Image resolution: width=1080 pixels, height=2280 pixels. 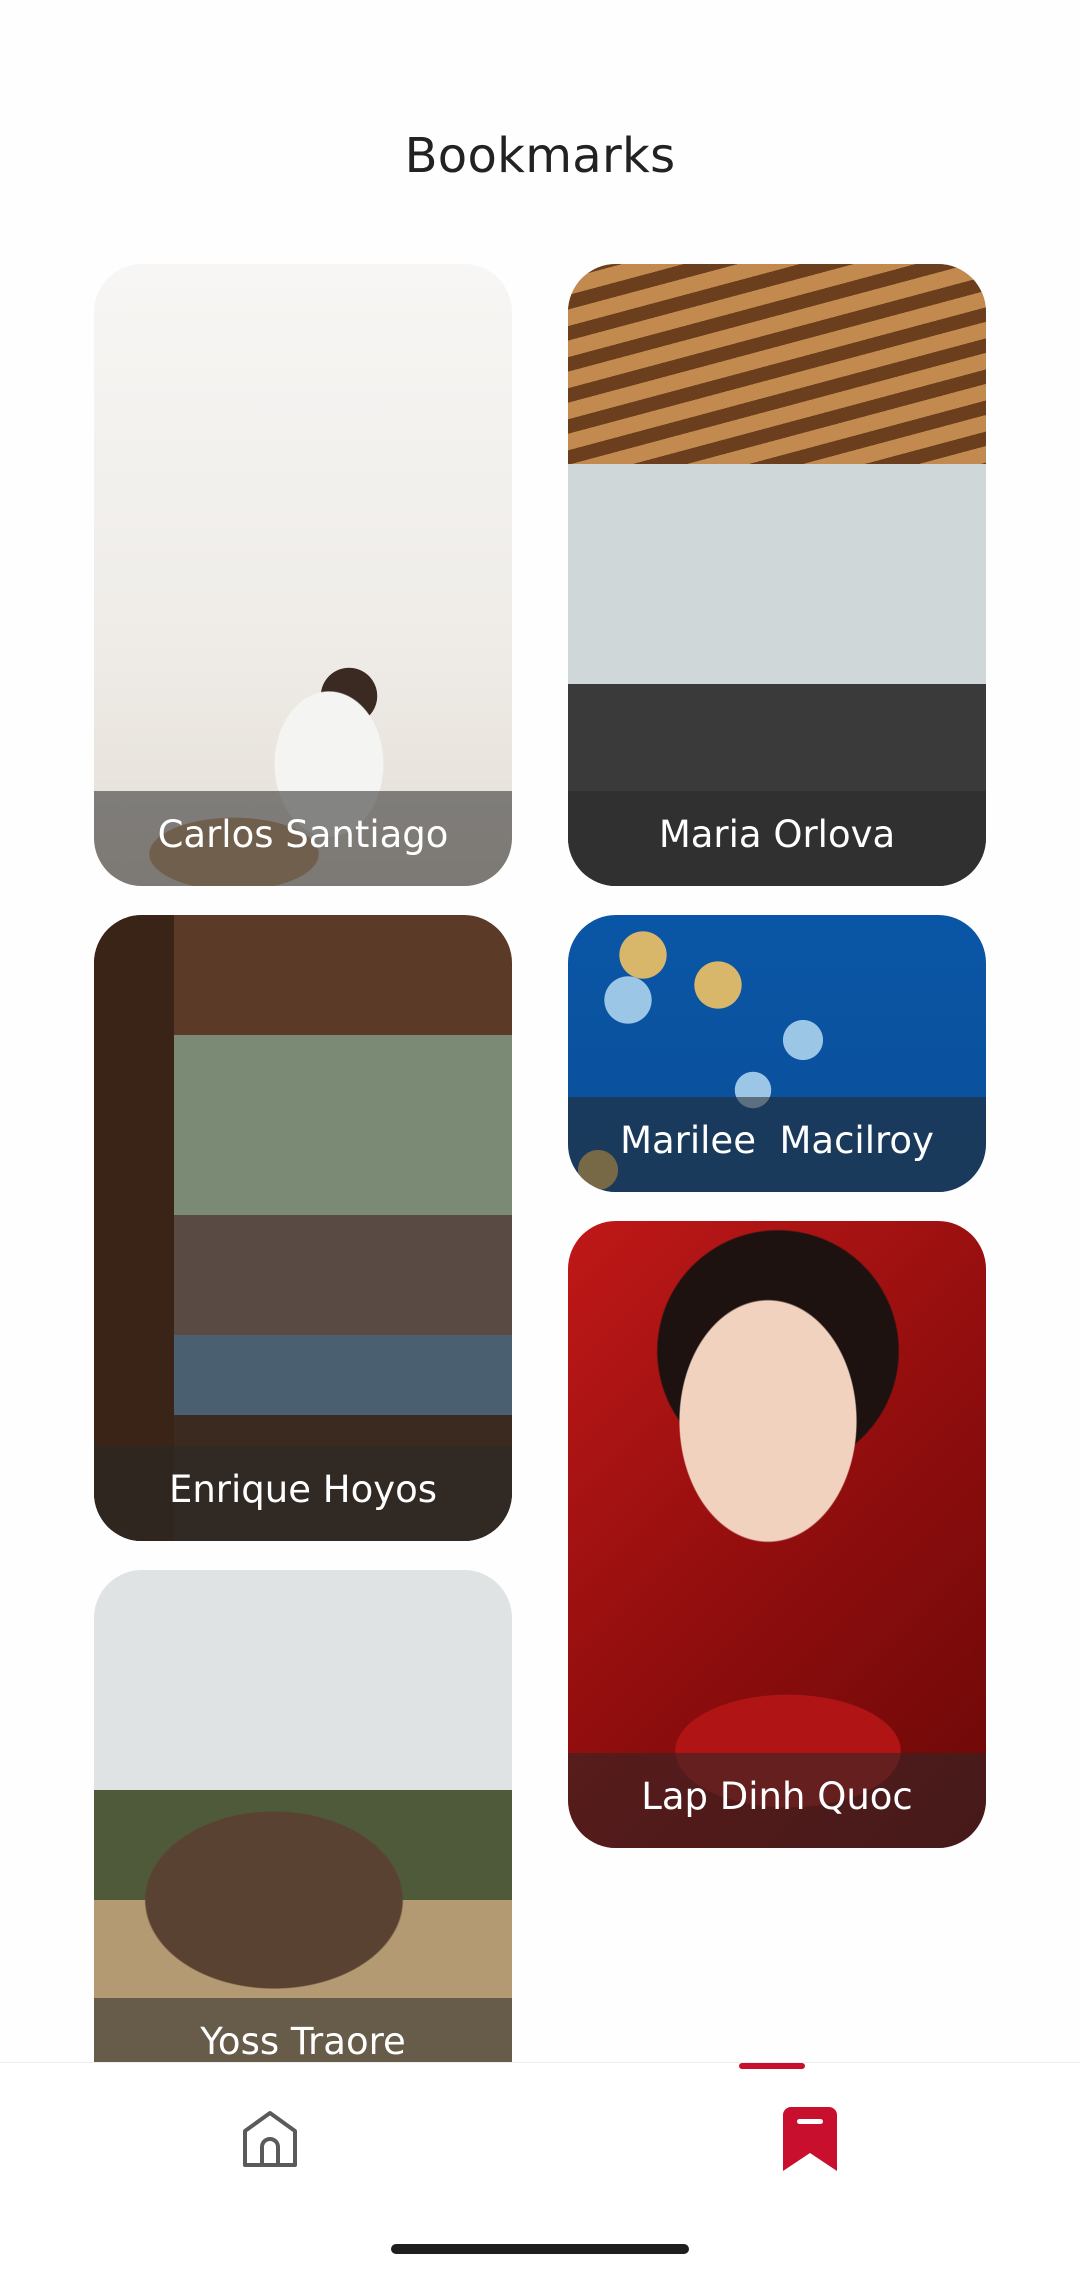 What do you see at coordinates (777, 1053) in the screenshot?
I see `bookmark-card: Marilee Macilroy` at bounding box center [777, 1053].